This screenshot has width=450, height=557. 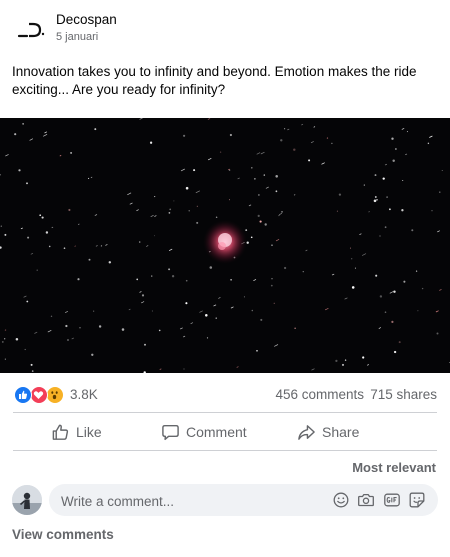 I want to click on speech-bubble-icon, so click(x=170, y=432).